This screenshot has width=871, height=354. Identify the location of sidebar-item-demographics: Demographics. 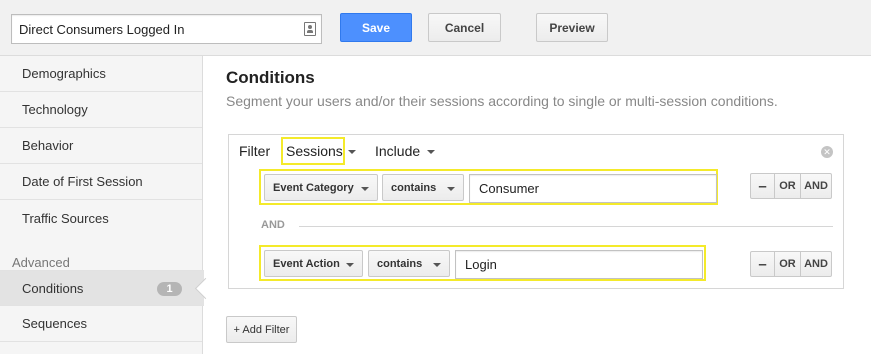
(101, 74).